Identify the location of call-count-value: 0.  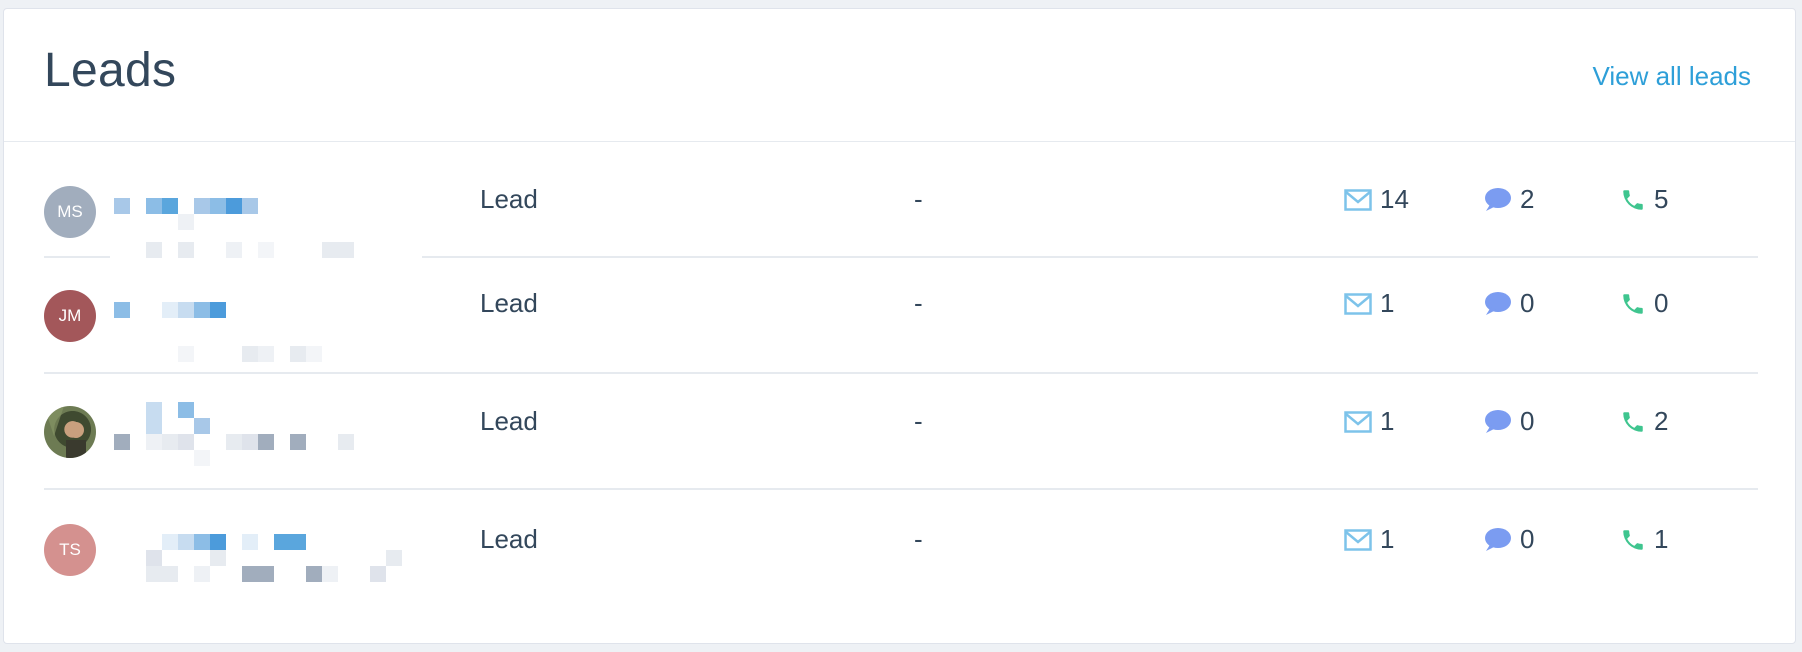
(1661, 303).